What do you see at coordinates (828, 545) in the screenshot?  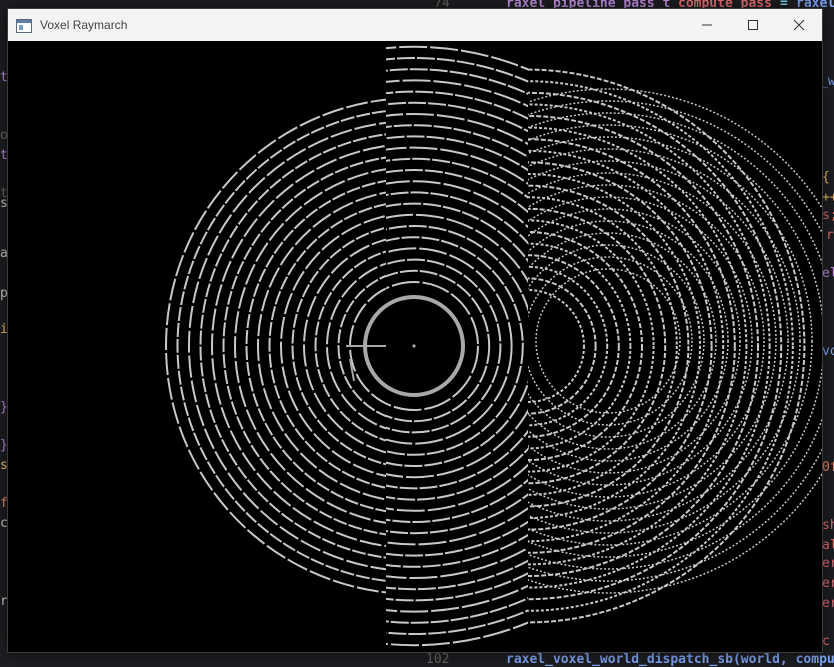 I see `code-fragment: al` at bounding box center [828, 545].